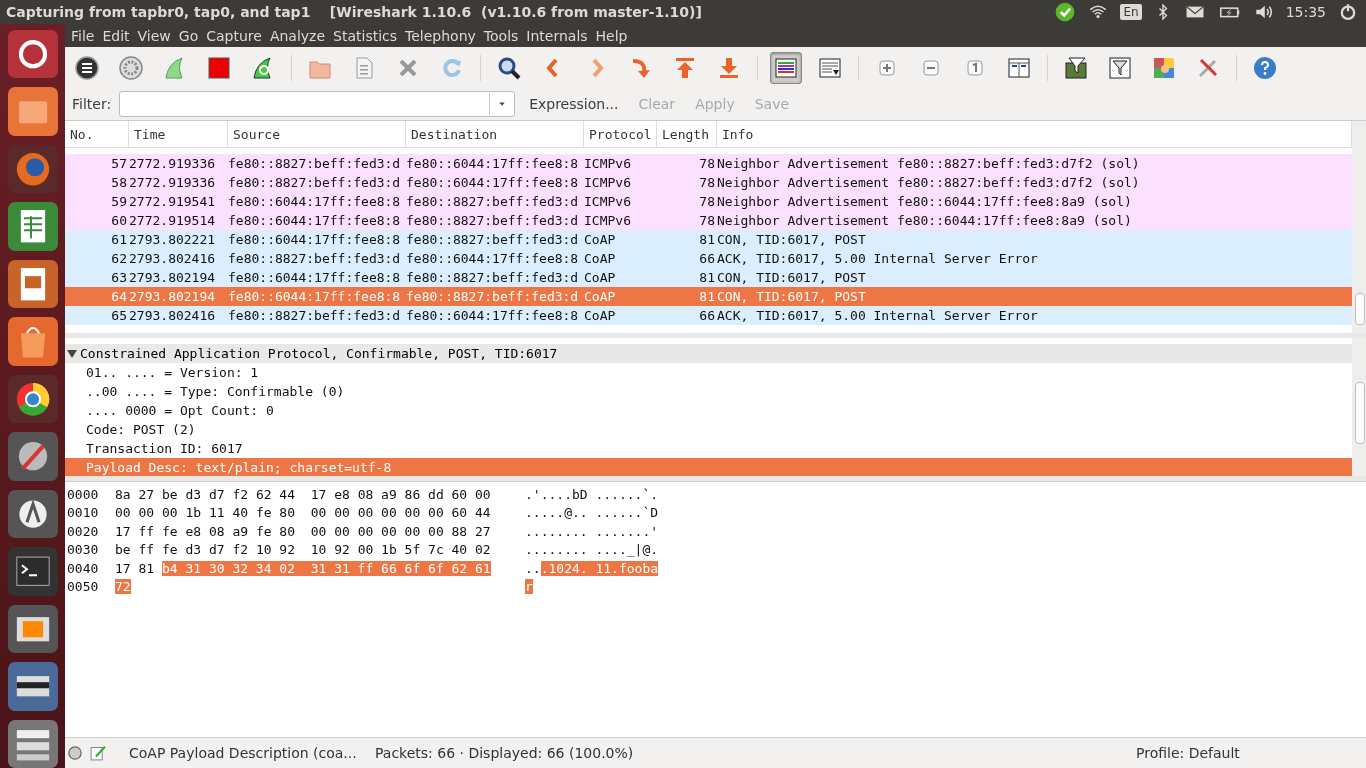 The image size is (1366, 768). What do you see at coordinates (708, 353) in the screenshot?
I see `tree-node: Constrained Application Protocol, Confirmable, POST, TID:6017` at bounding box center [708, 353].